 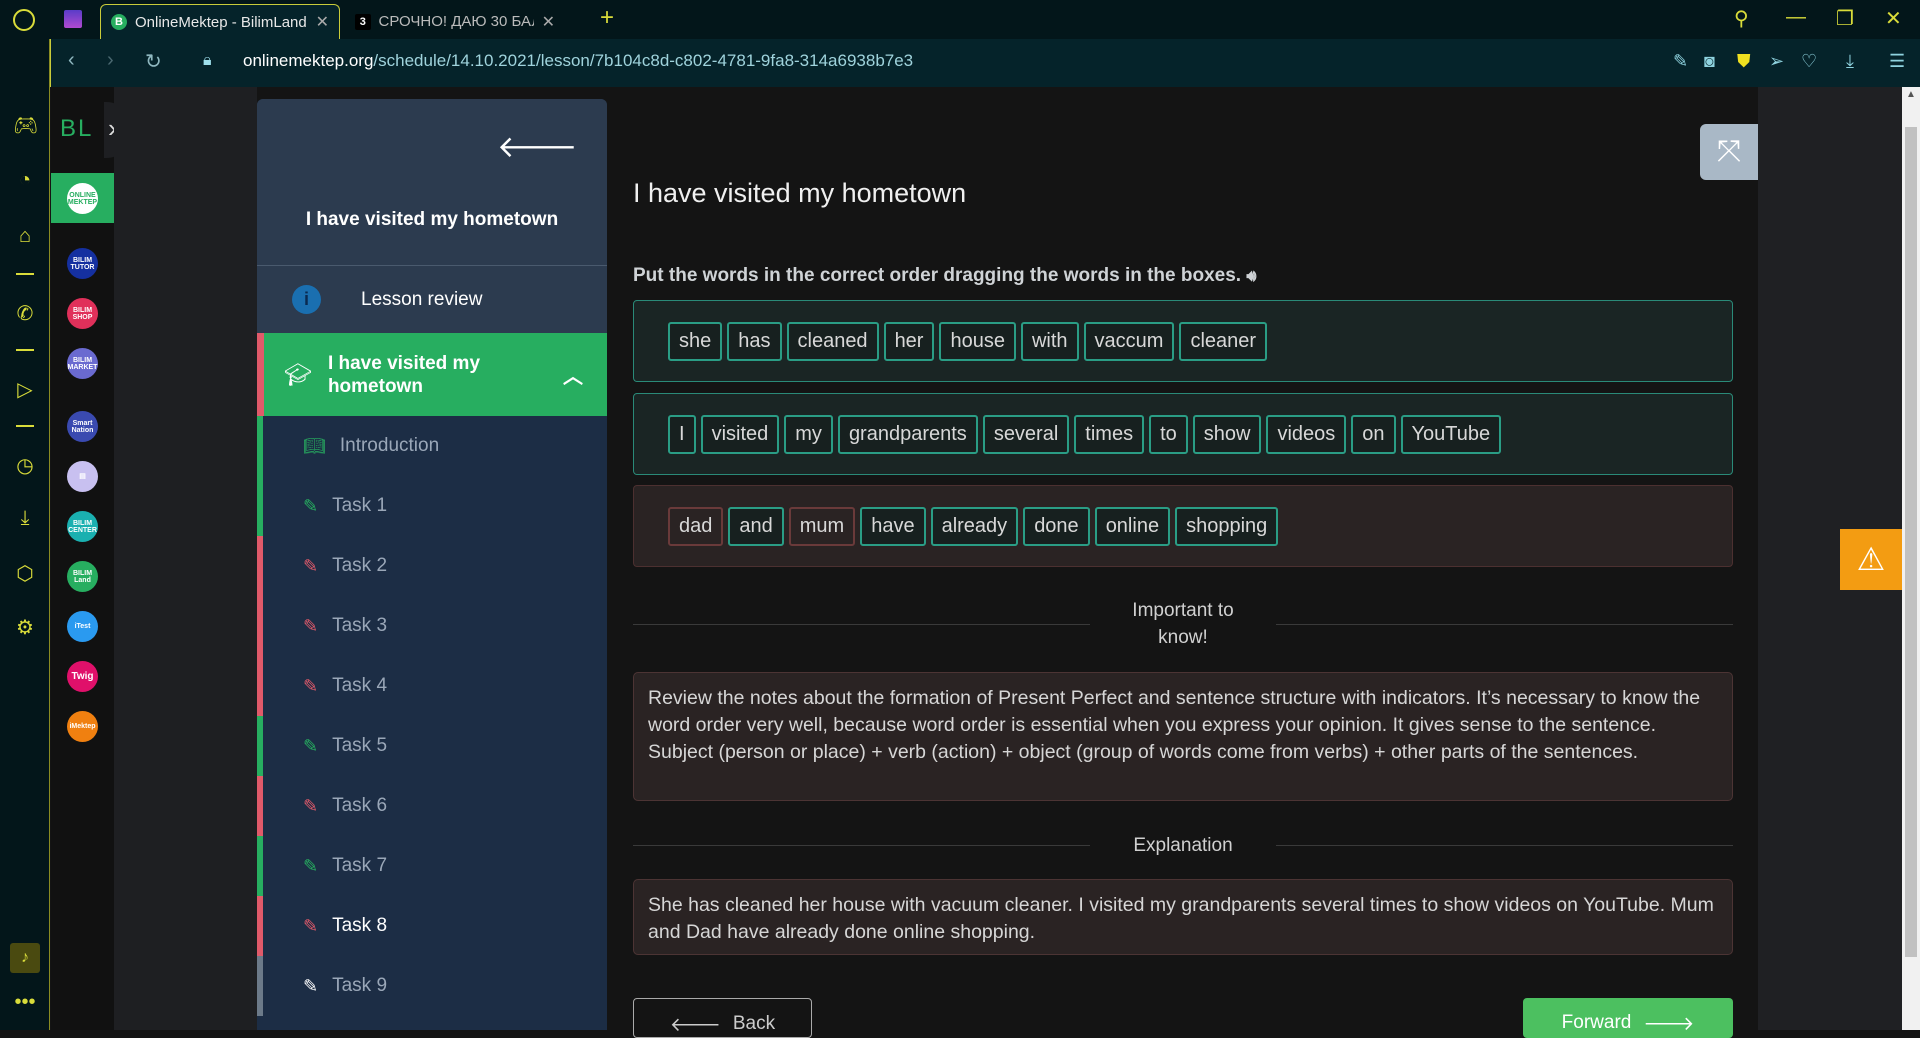 I want to click on app-onlinemektep: ONLINE MEKTEP, so click(x=82, y=198).